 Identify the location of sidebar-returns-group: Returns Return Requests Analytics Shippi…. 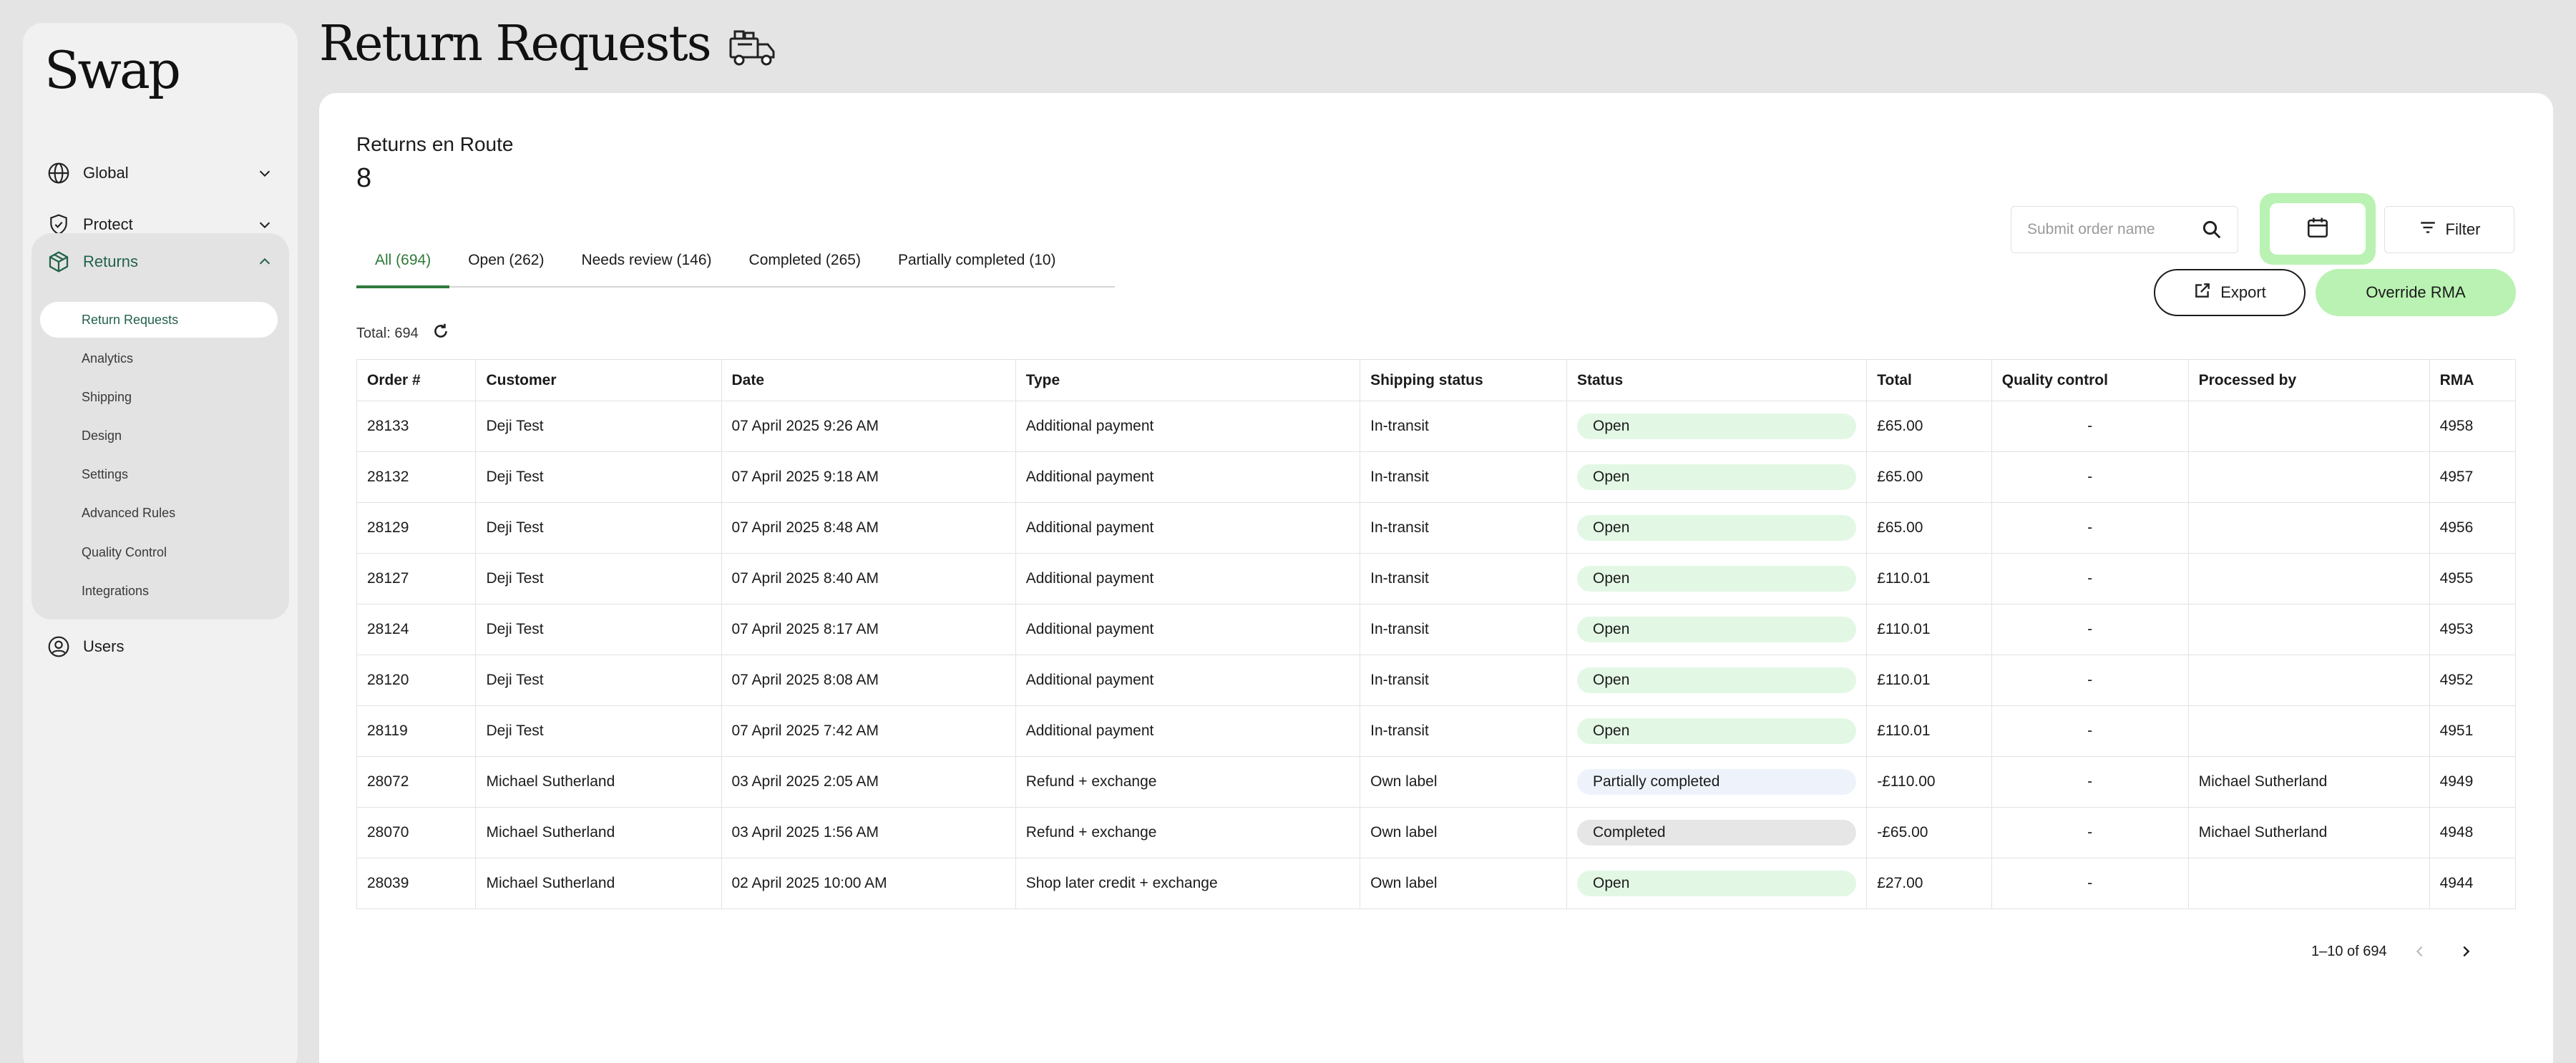
(160, 426).